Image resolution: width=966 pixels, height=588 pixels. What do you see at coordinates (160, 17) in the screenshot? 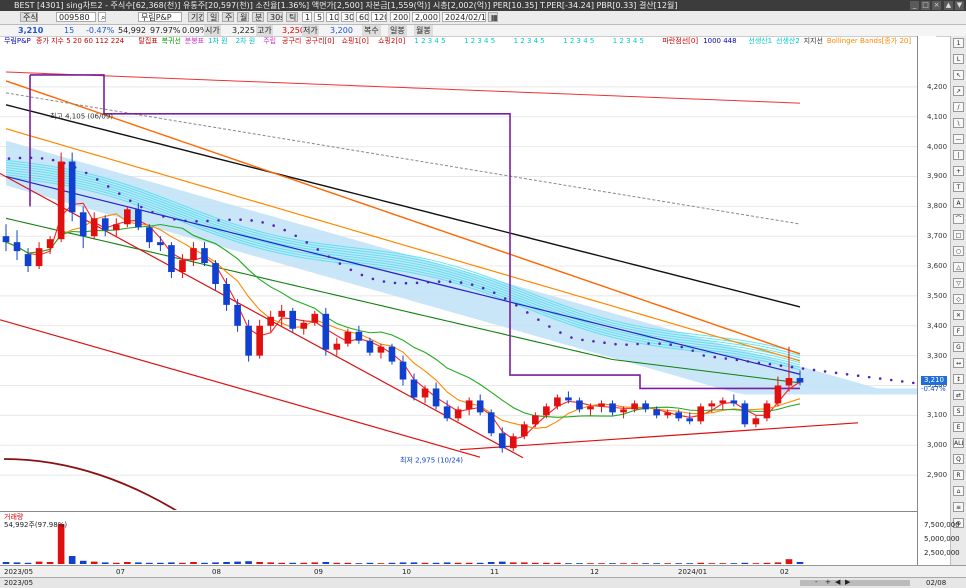
I see `stock-name-field: 무림P&P` at bounding box center [160, 17].